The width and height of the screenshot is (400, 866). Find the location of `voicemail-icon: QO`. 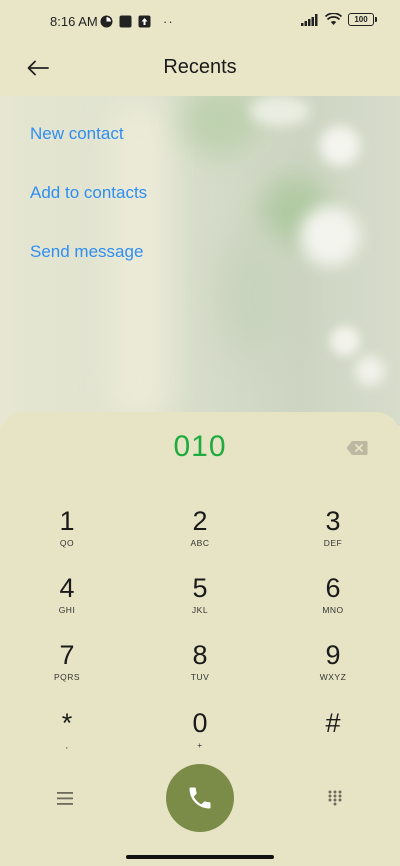

voicemail-icon: QO is located at coordinates (67, 543).